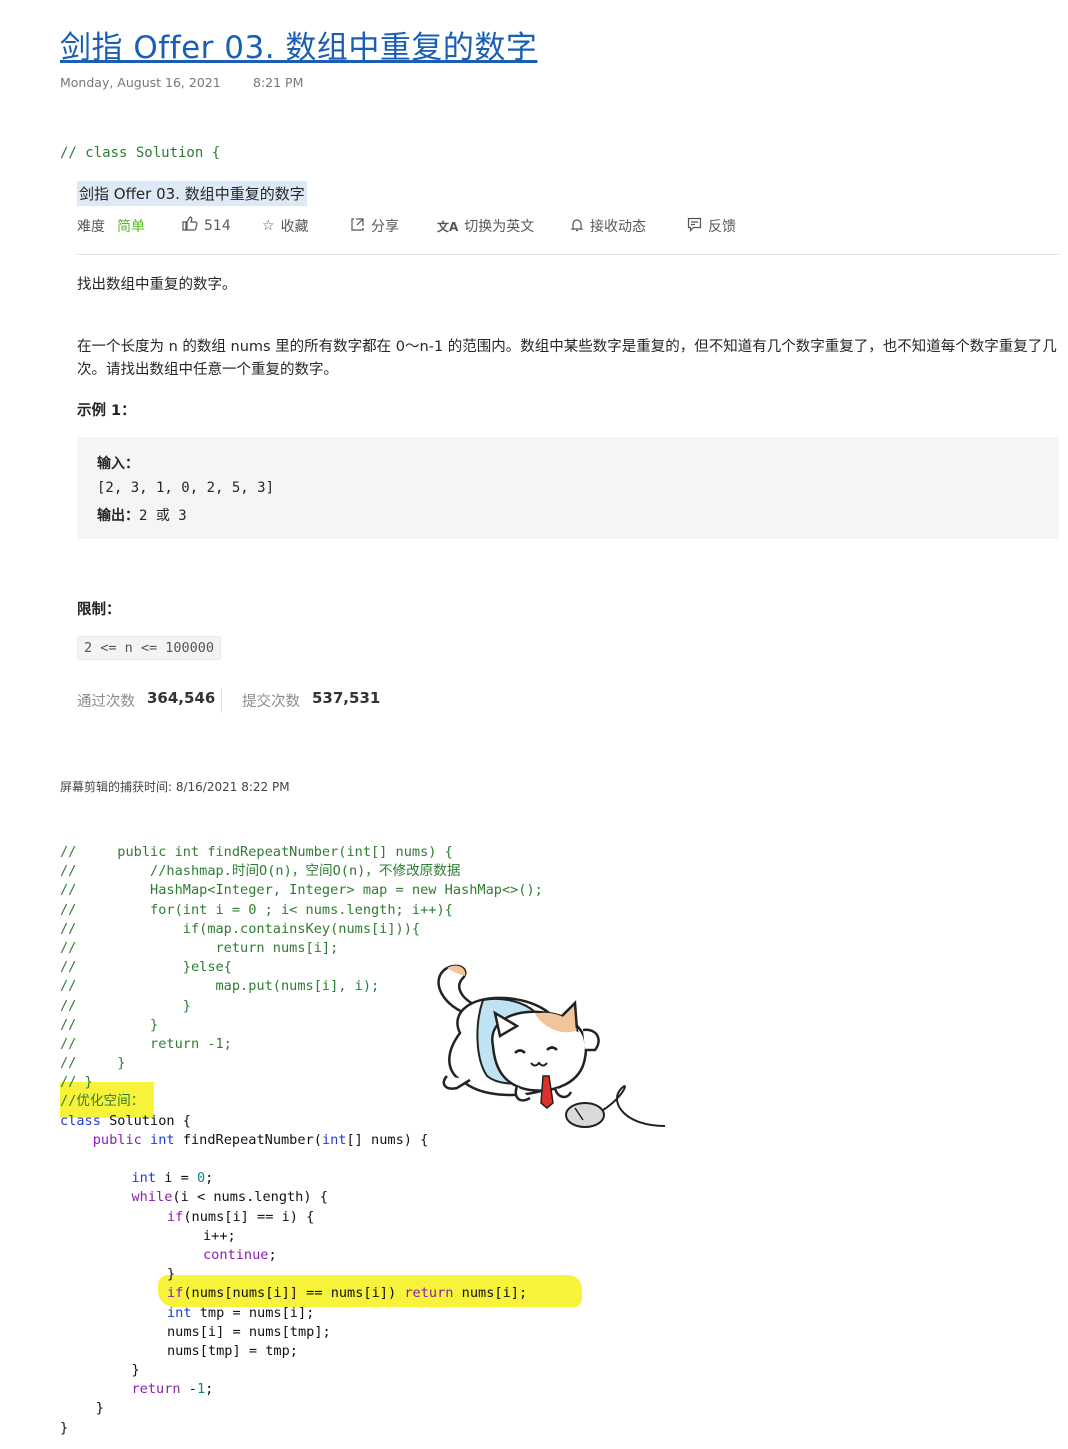 The width and height of the screenshot is (1068, 1449). What do you see at coordinates (294, 1293) in the screenshot?
I see `code-token: (nums[nums[i]] == nums[i])` at bounding box center [294, 1293].